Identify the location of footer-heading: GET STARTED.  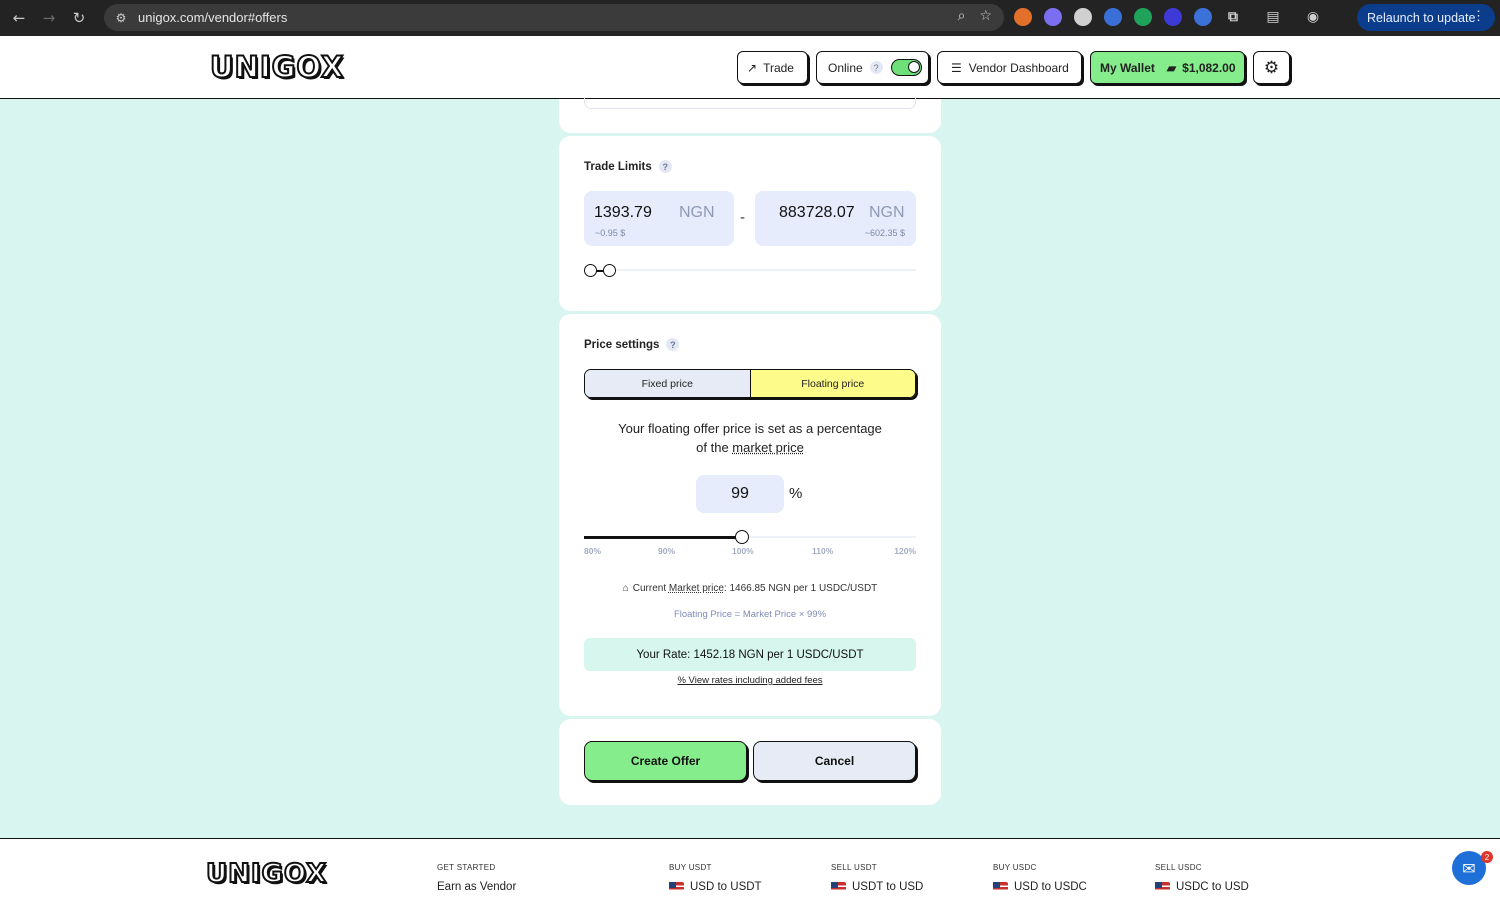
(466, 867).